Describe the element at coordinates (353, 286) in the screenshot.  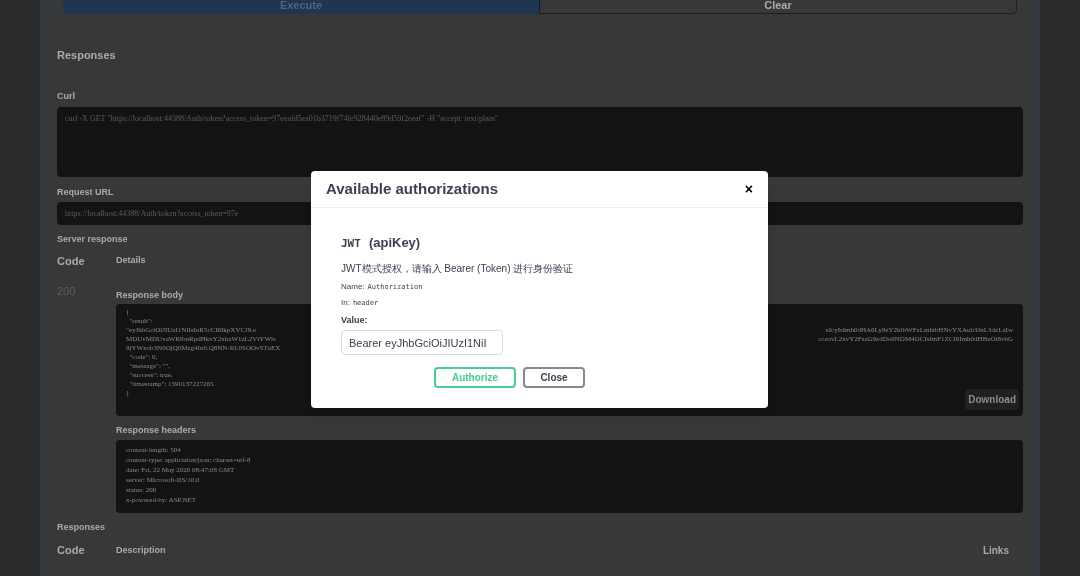
I see `name-label: Name:` at that location.